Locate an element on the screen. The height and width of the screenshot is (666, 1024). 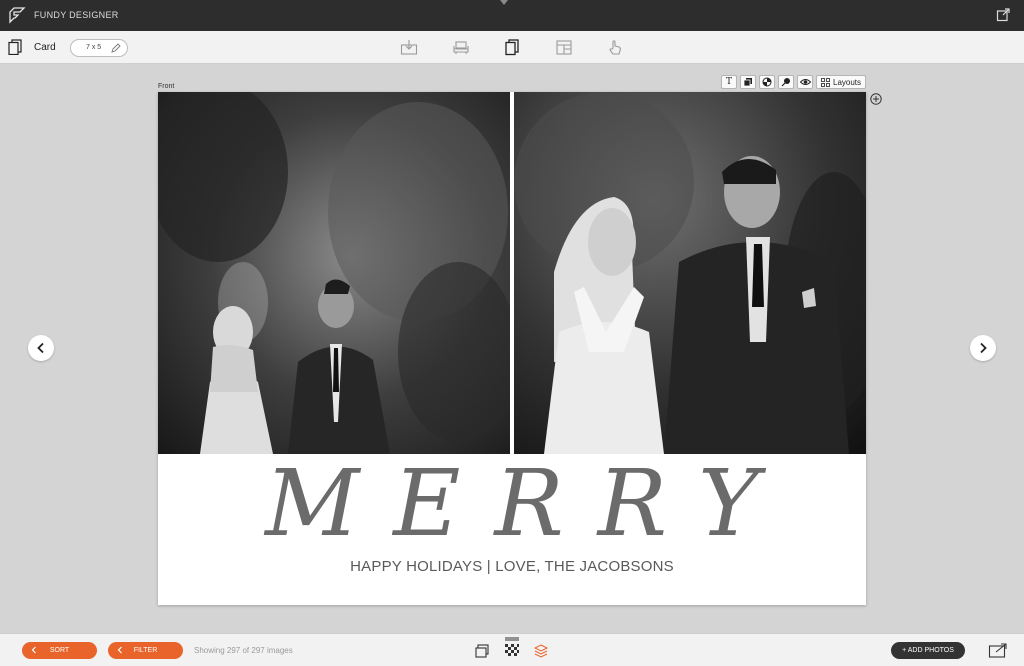
grid-icon is located at coordinates (825, 82).